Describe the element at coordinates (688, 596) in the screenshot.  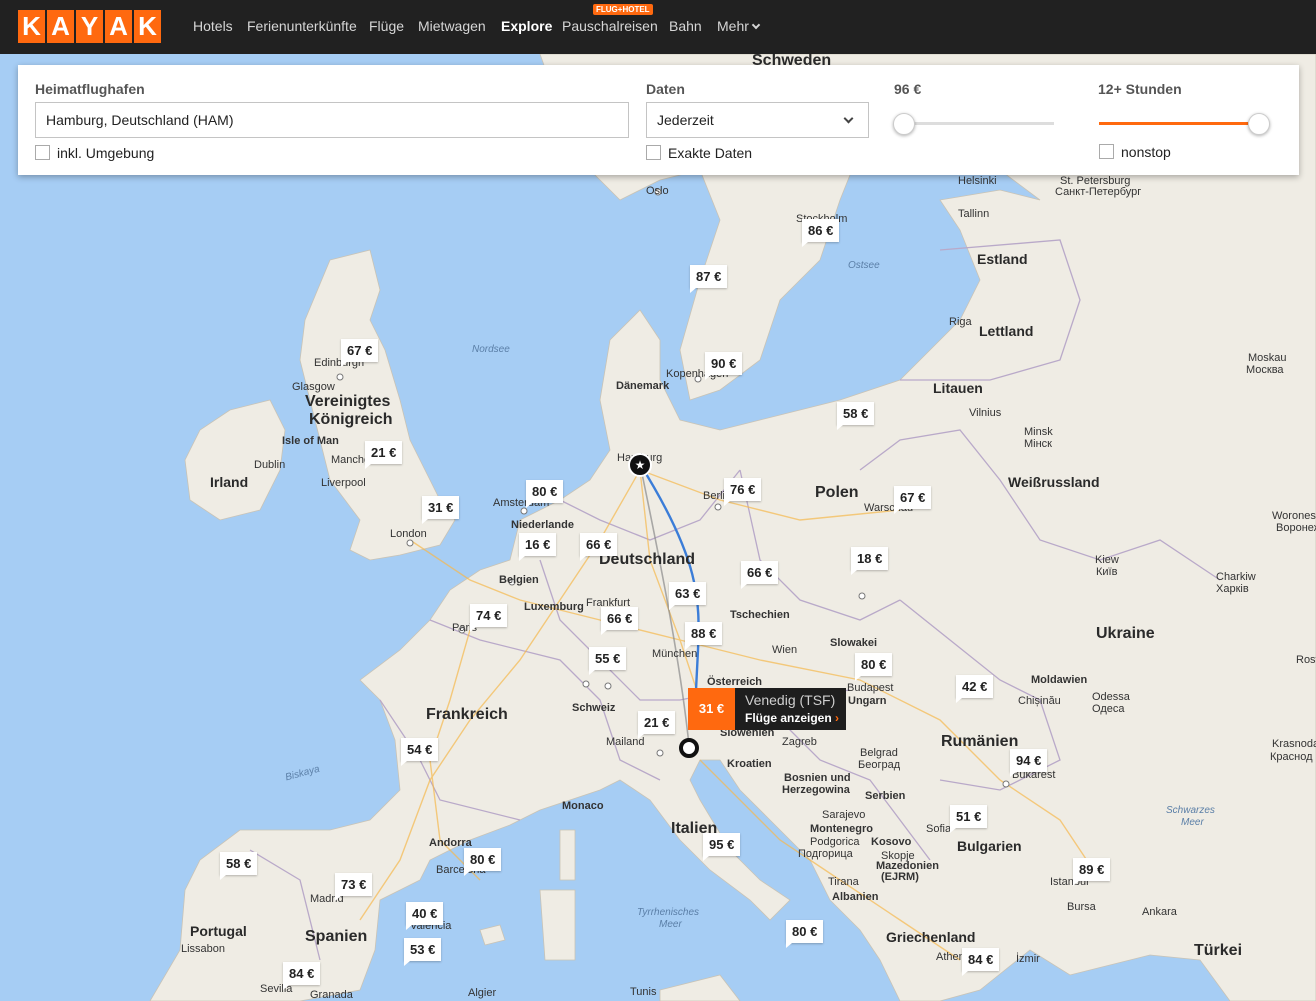
I see `price-tag: 63 €` at that location.